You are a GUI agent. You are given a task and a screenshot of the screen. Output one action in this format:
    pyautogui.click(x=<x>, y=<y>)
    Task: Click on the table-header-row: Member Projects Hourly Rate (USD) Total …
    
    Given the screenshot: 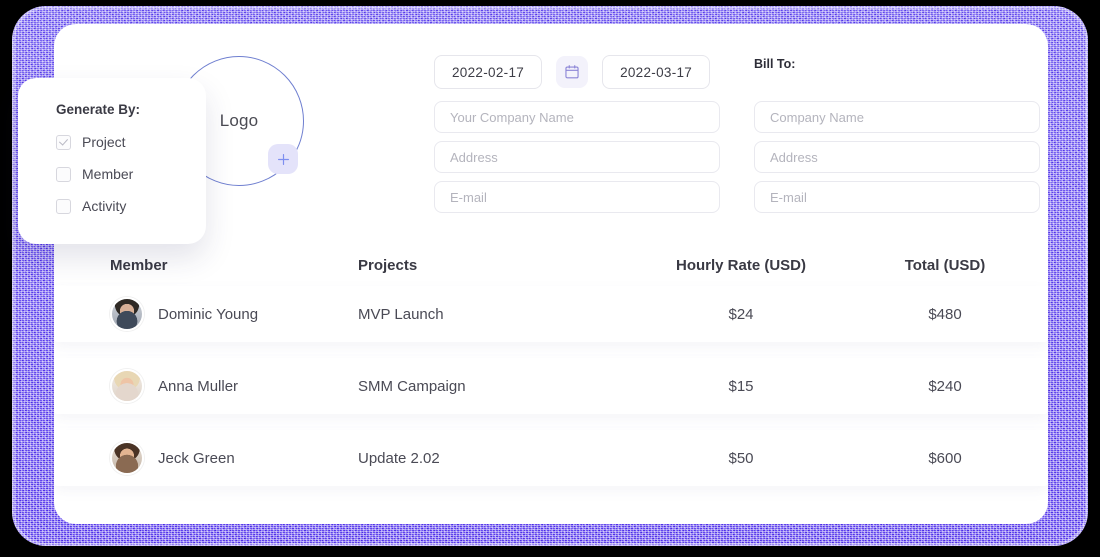 What is the action you would take?
    pyautogui.click(x=551, y=265)
    